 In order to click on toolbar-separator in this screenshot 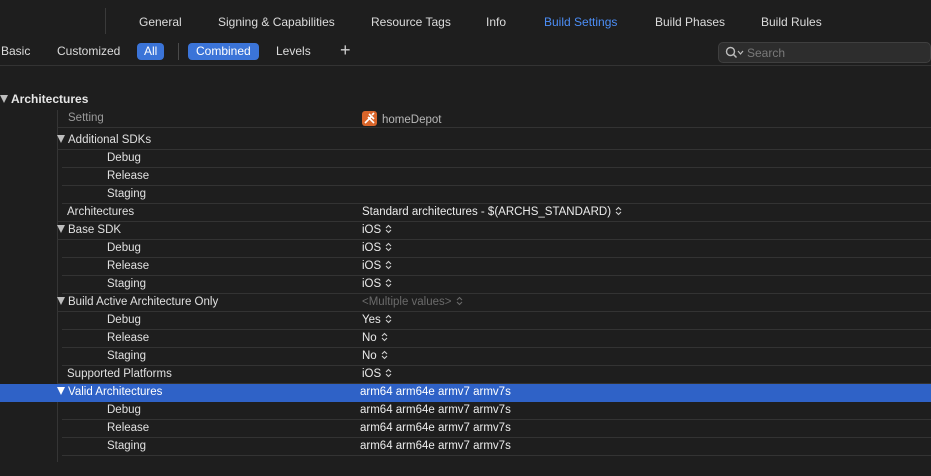, I will do `click(465, 65)`.